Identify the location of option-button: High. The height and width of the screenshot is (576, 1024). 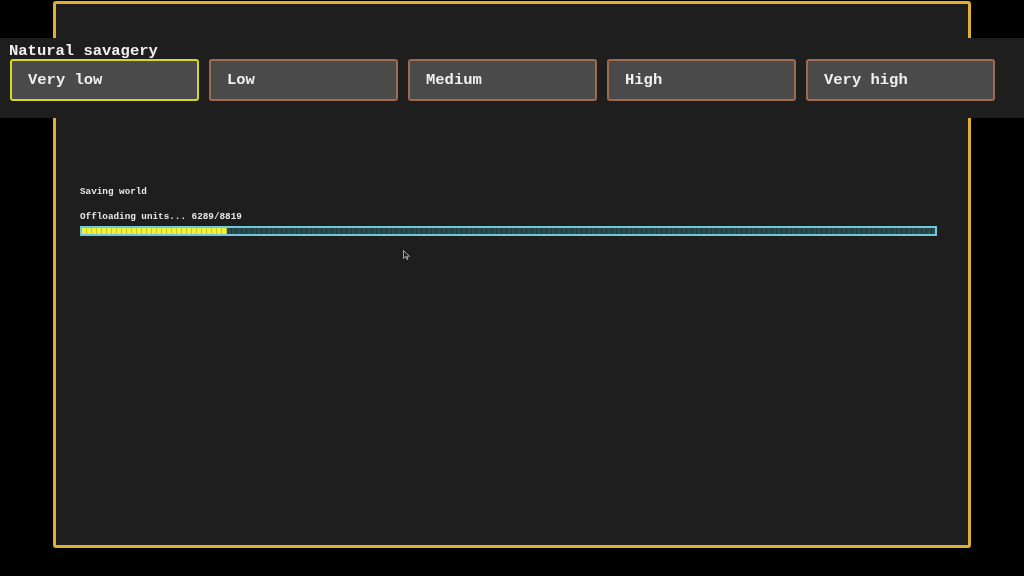
(701, 80).